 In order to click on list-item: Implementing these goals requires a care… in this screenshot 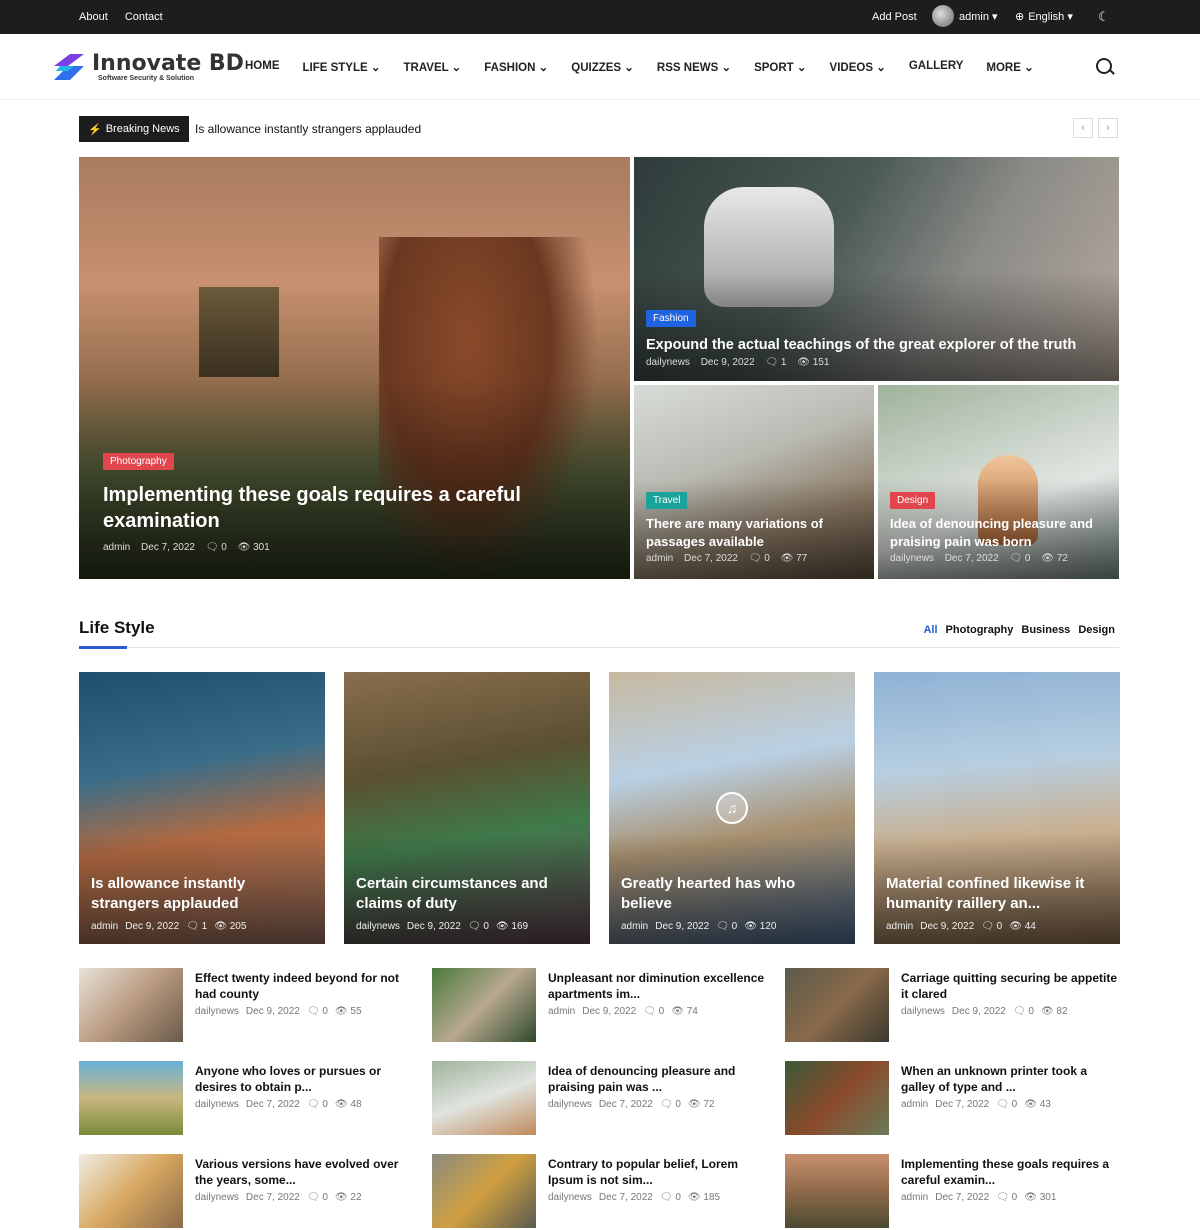, I will do `click(955, 1192)`.